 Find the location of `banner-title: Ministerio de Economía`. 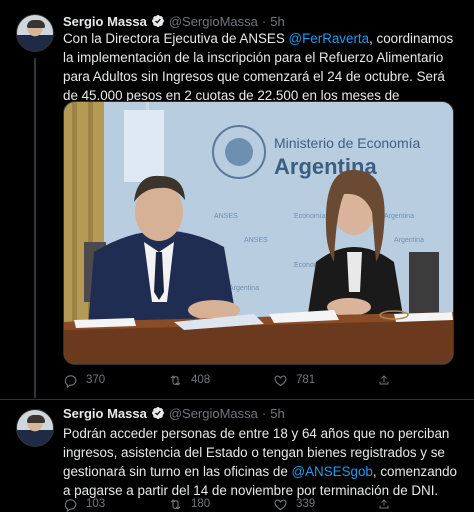

banner-title: Ministerio de Economía is located at coordinates (347, 143).